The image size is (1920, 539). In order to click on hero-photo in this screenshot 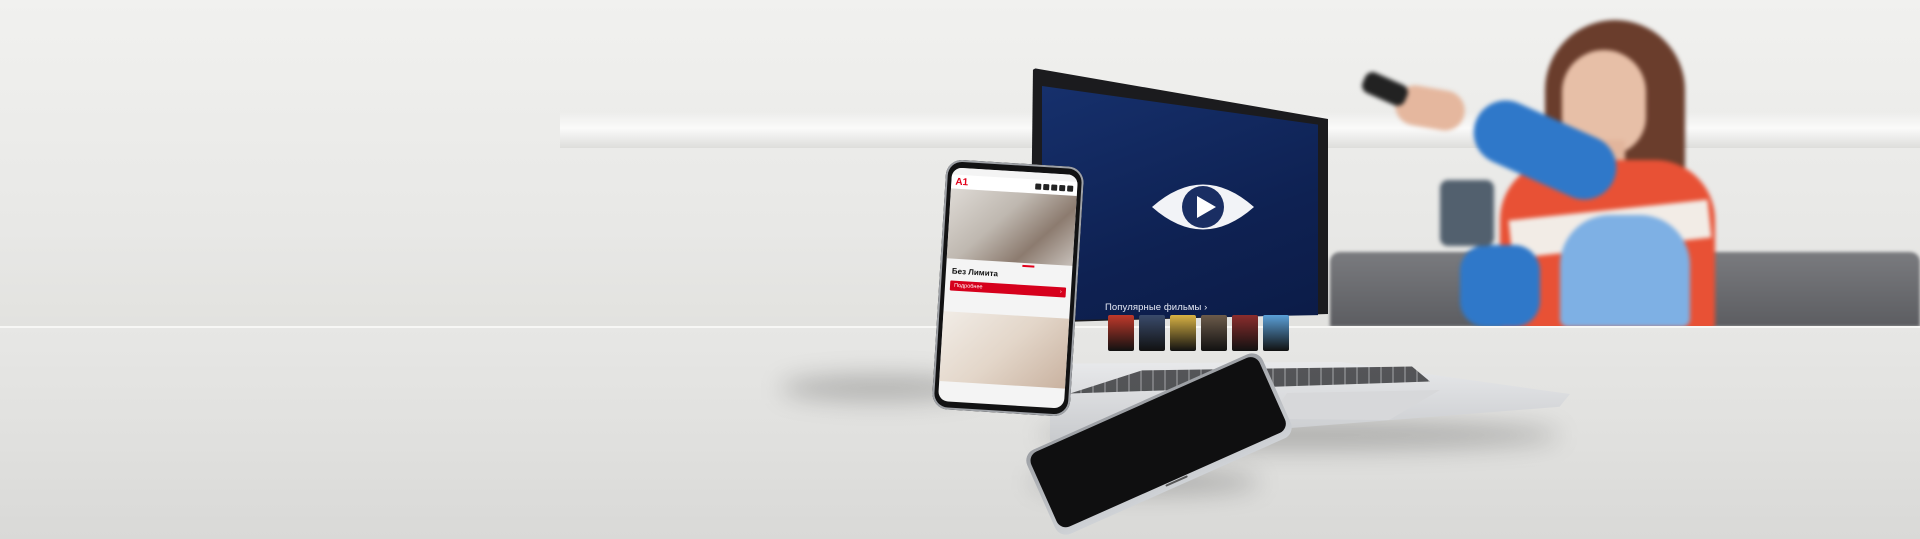, I will do `click(1011, 227)`.